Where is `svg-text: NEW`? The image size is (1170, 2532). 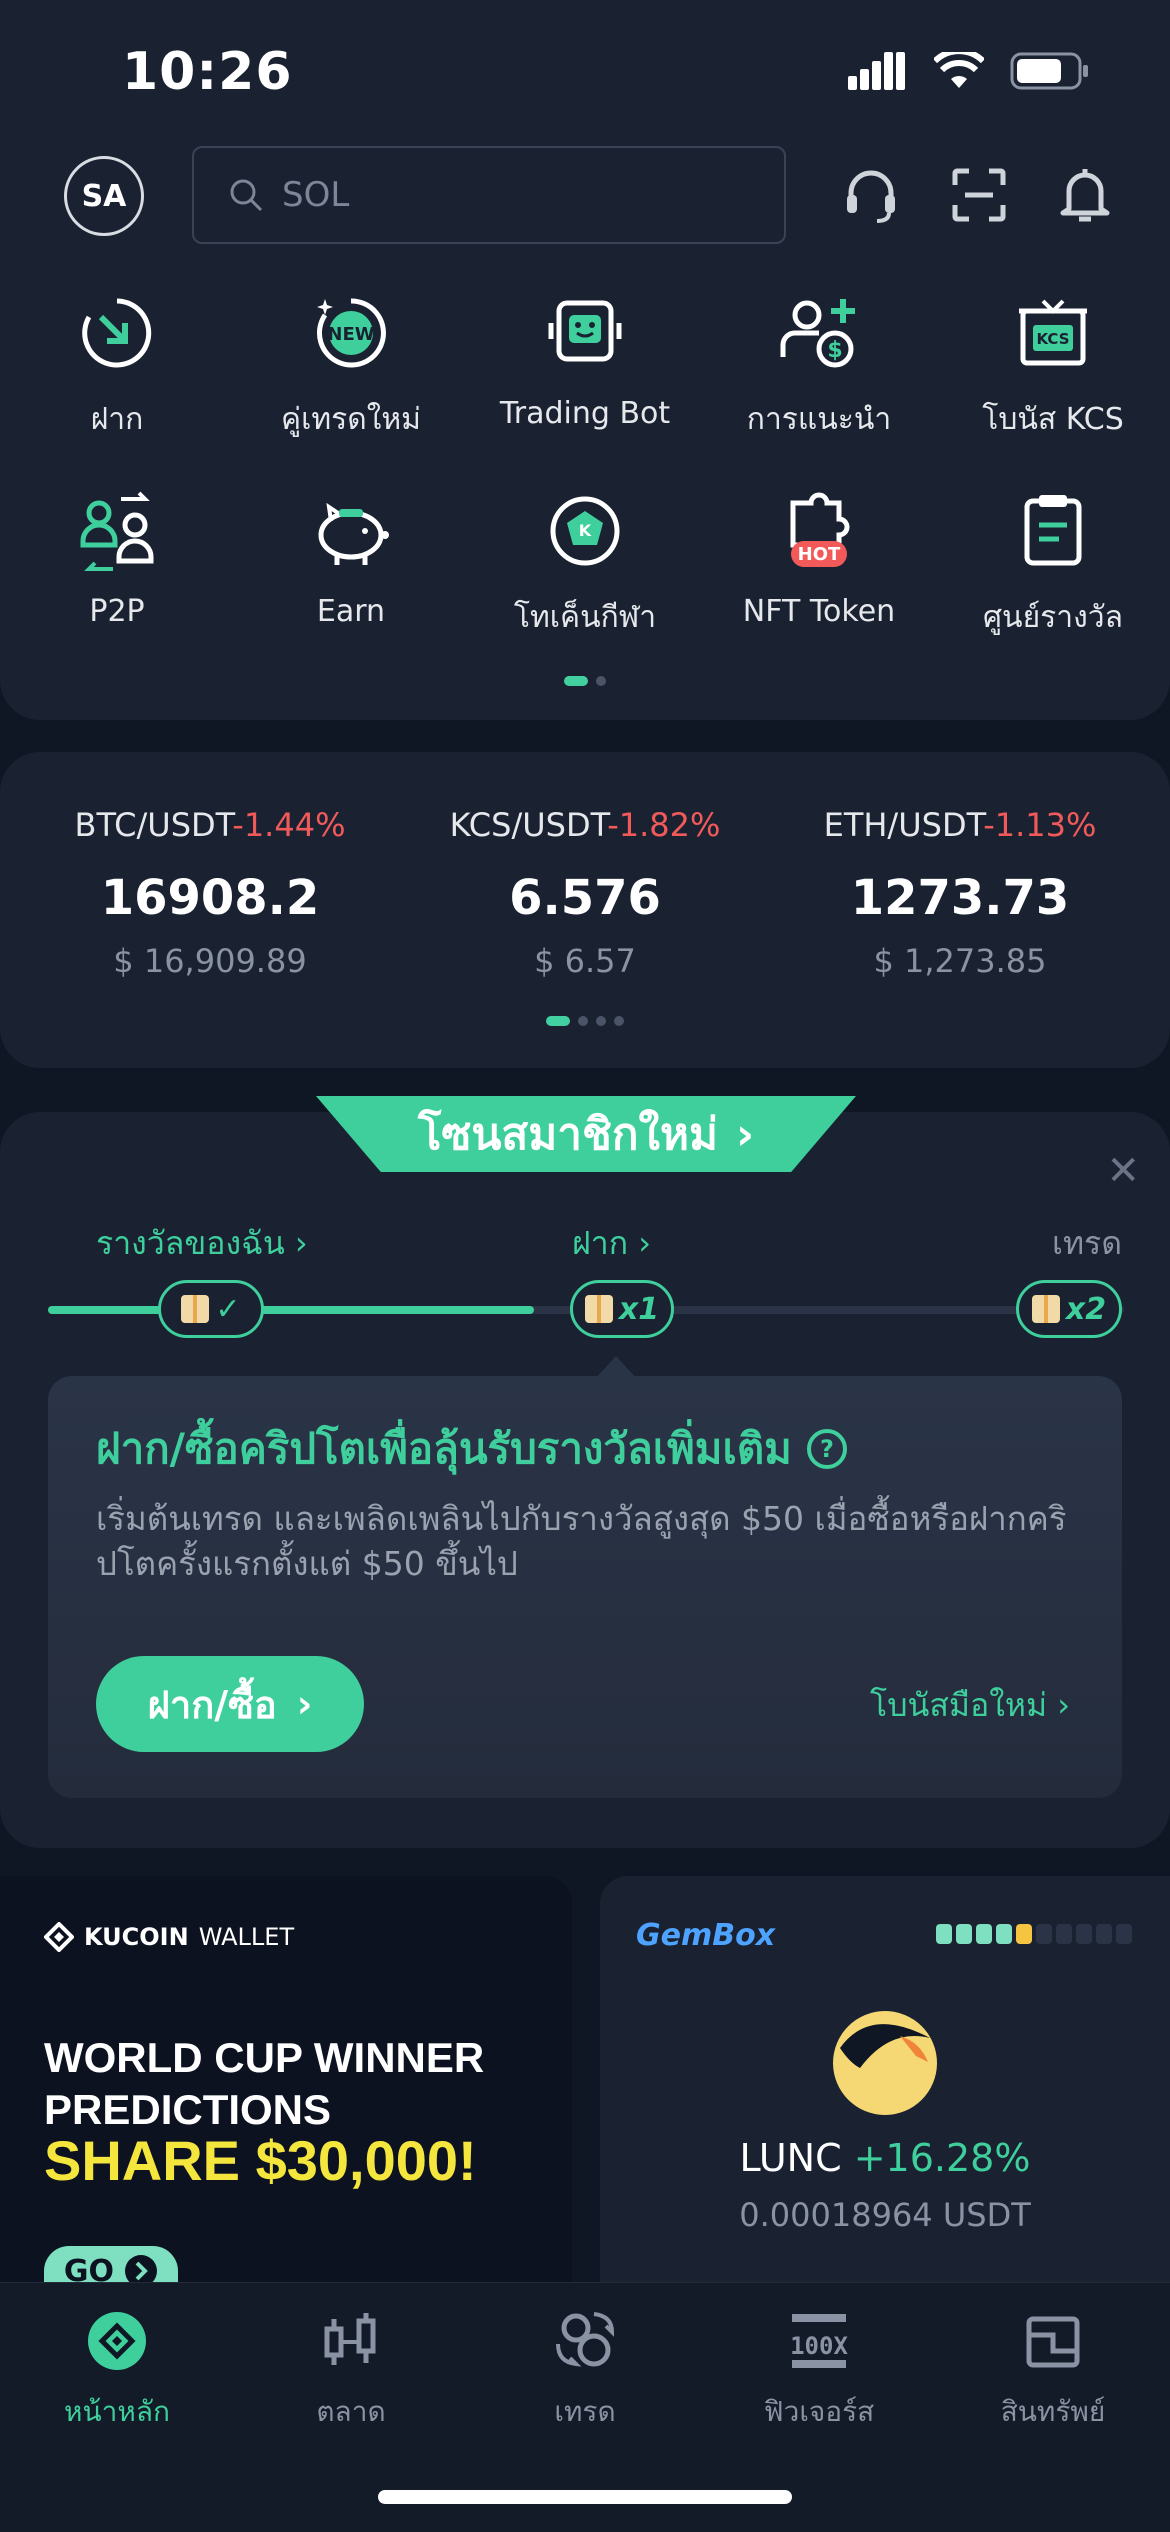
svg-text: NEW is located at coordinates (350, 334).